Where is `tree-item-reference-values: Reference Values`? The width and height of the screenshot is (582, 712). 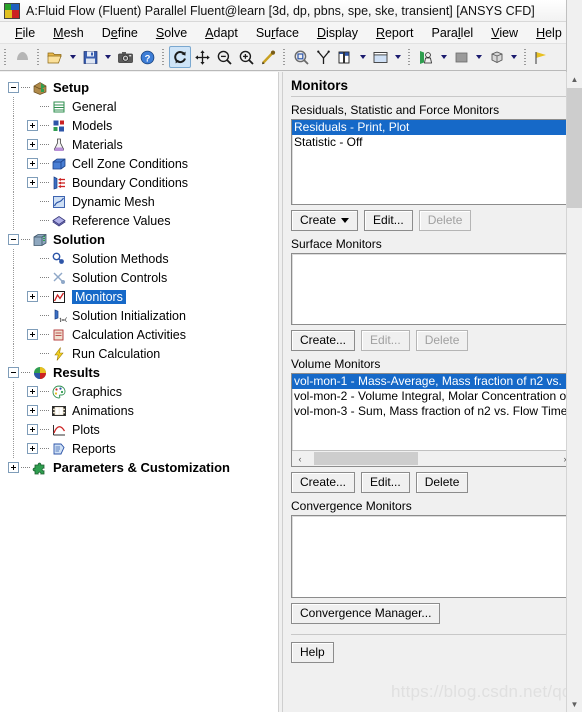 tree-item-reference-values: Reference Values is located at coordinates (143, 220).